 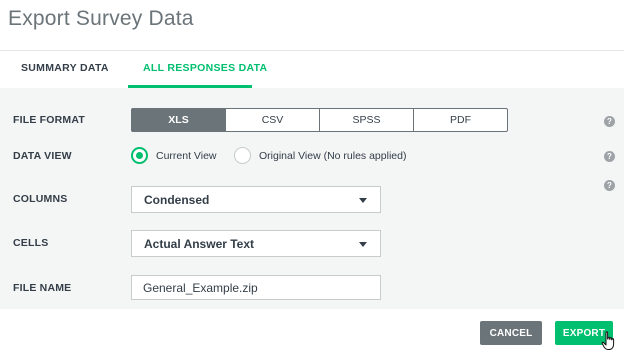 I want to click on tab-summary-data: SUMMARY DATA, so click(x=65, y=68).